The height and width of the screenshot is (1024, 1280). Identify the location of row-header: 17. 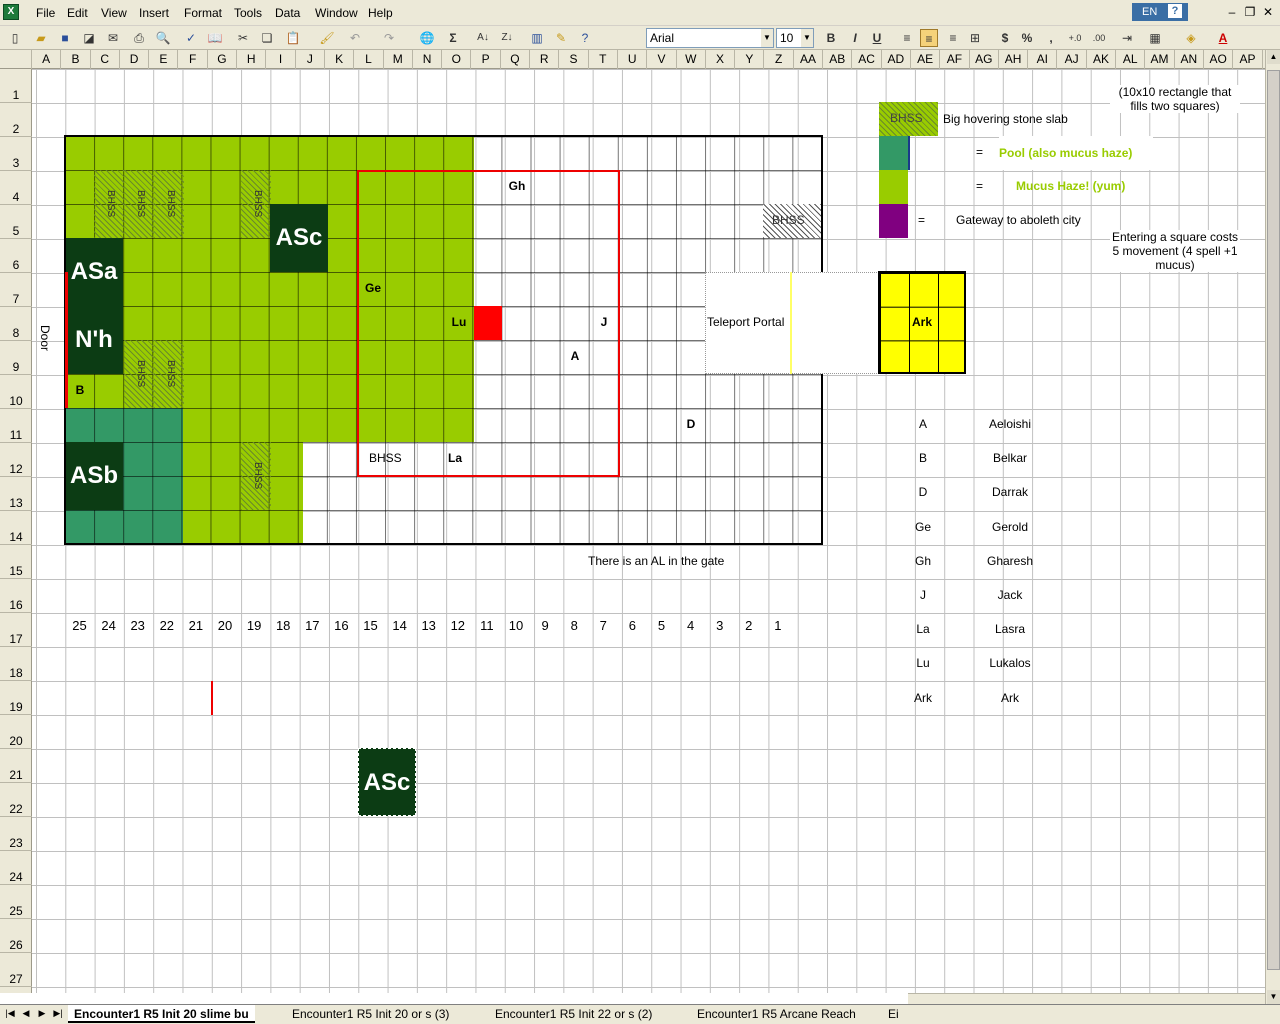
(16, 630).